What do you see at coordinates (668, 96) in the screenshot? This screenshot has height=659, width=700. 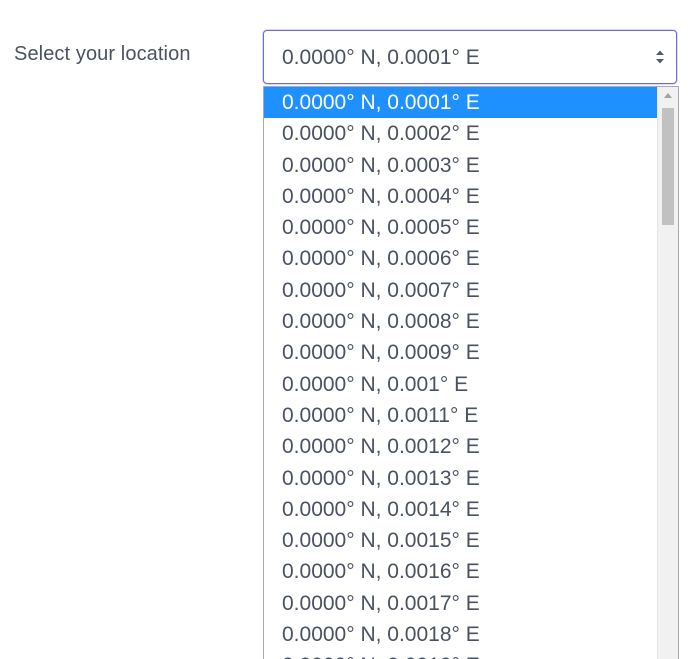 I see `scroll-up-arrow-icon` at bounding box center [668, 96].